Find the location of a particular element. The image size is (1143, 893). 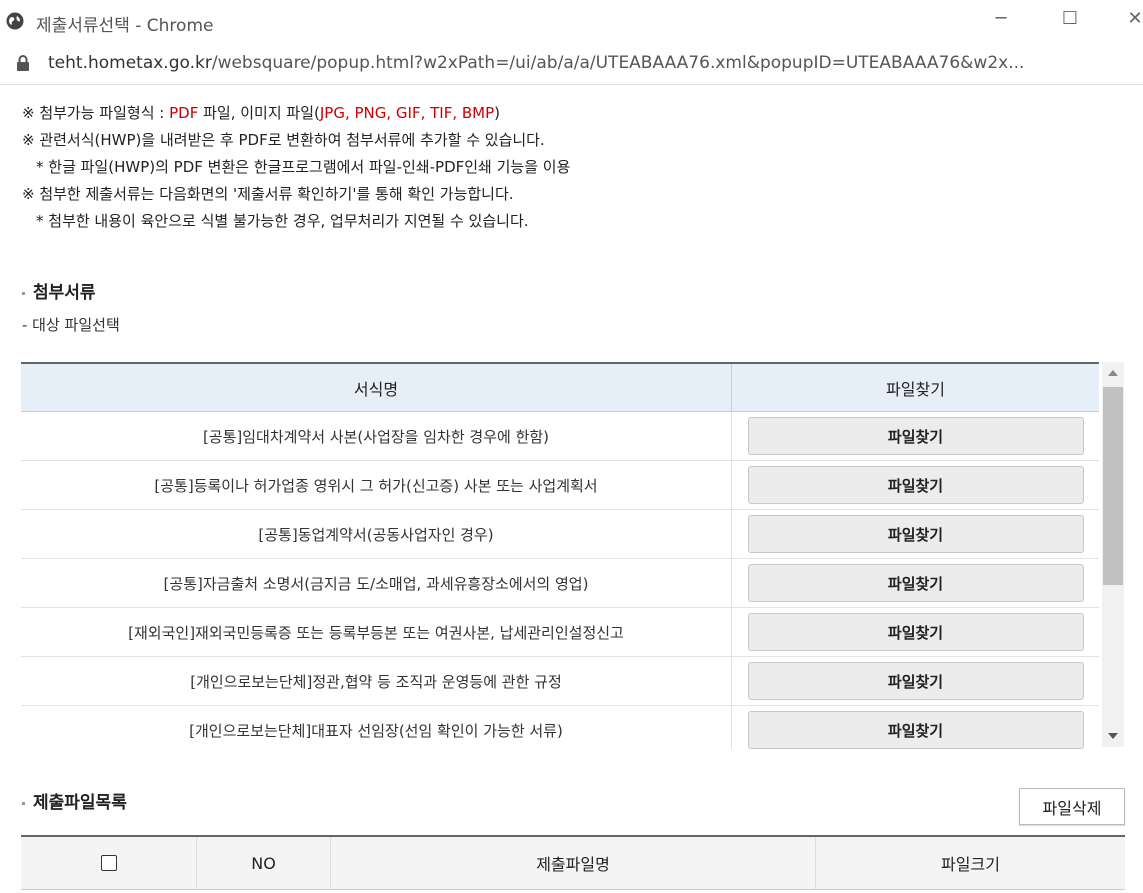

select-all-checkbox is located at coordinates (108, 863).